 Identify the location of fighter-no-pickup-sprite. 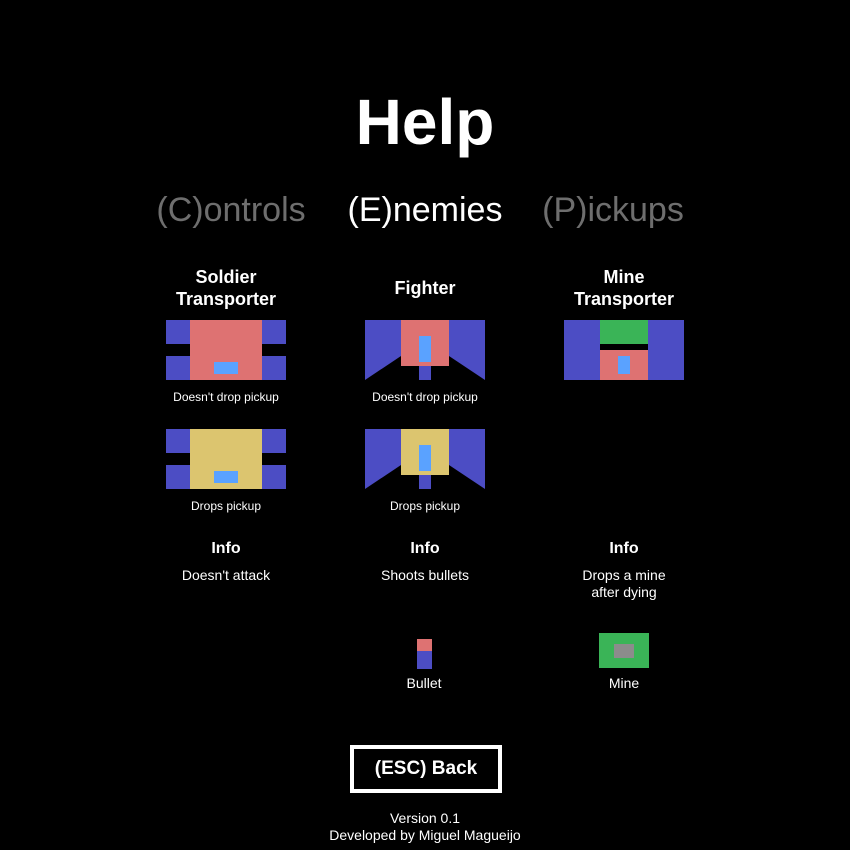
(425, 350).